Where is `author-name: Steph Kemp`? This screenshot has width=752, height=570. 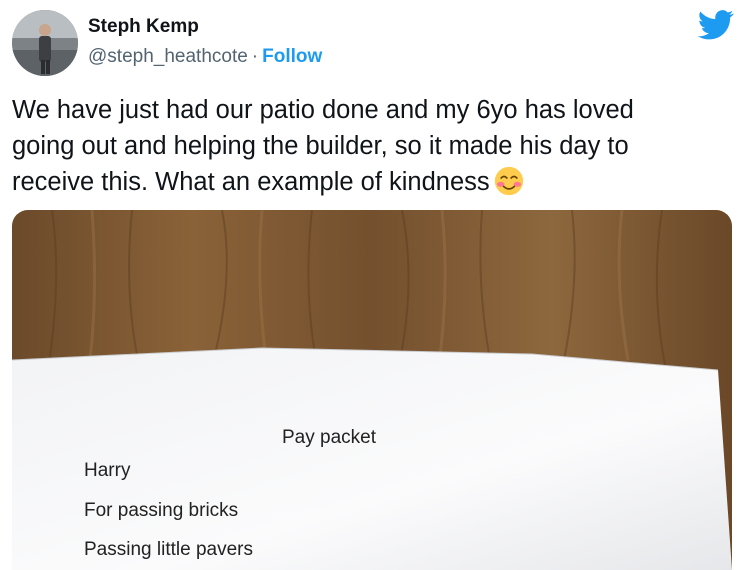 author-name: Steph Kemp is located at coordinates (143, 27).